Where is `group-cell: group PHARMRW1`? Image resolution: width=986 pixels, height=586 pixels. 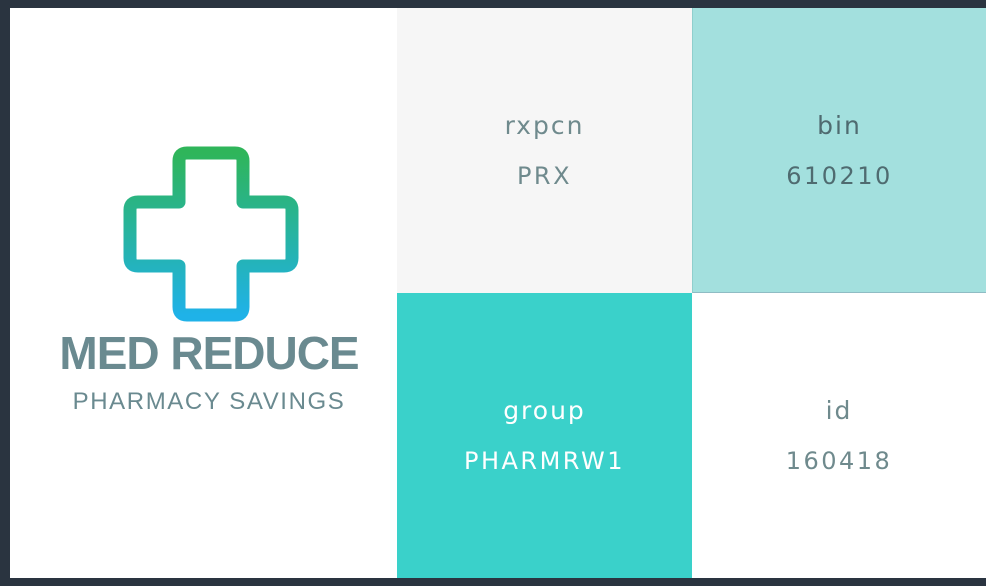
group-cell: group PHARMRW1 is located at coordinates (544, 435).